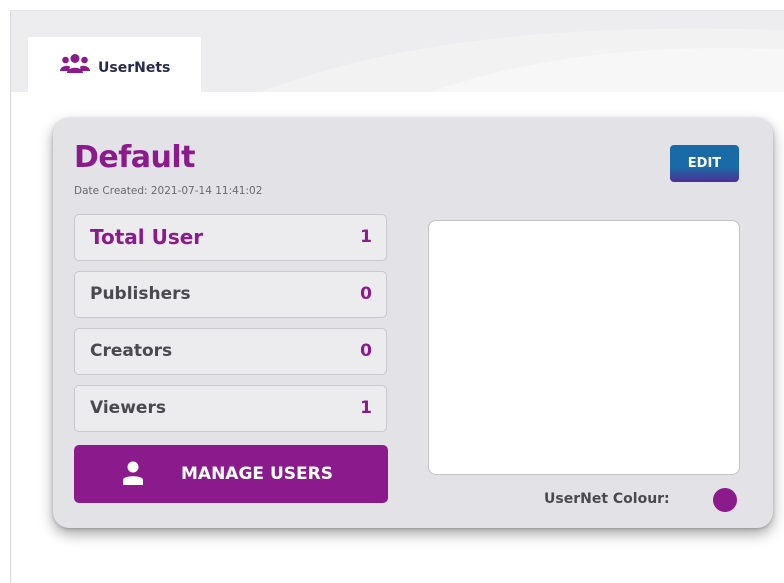 The width and height of the screenshot is (784, 583). Describe the element at coordinates (128, 408) in the screenshot. I see `stat-label: Viewers` at that location.